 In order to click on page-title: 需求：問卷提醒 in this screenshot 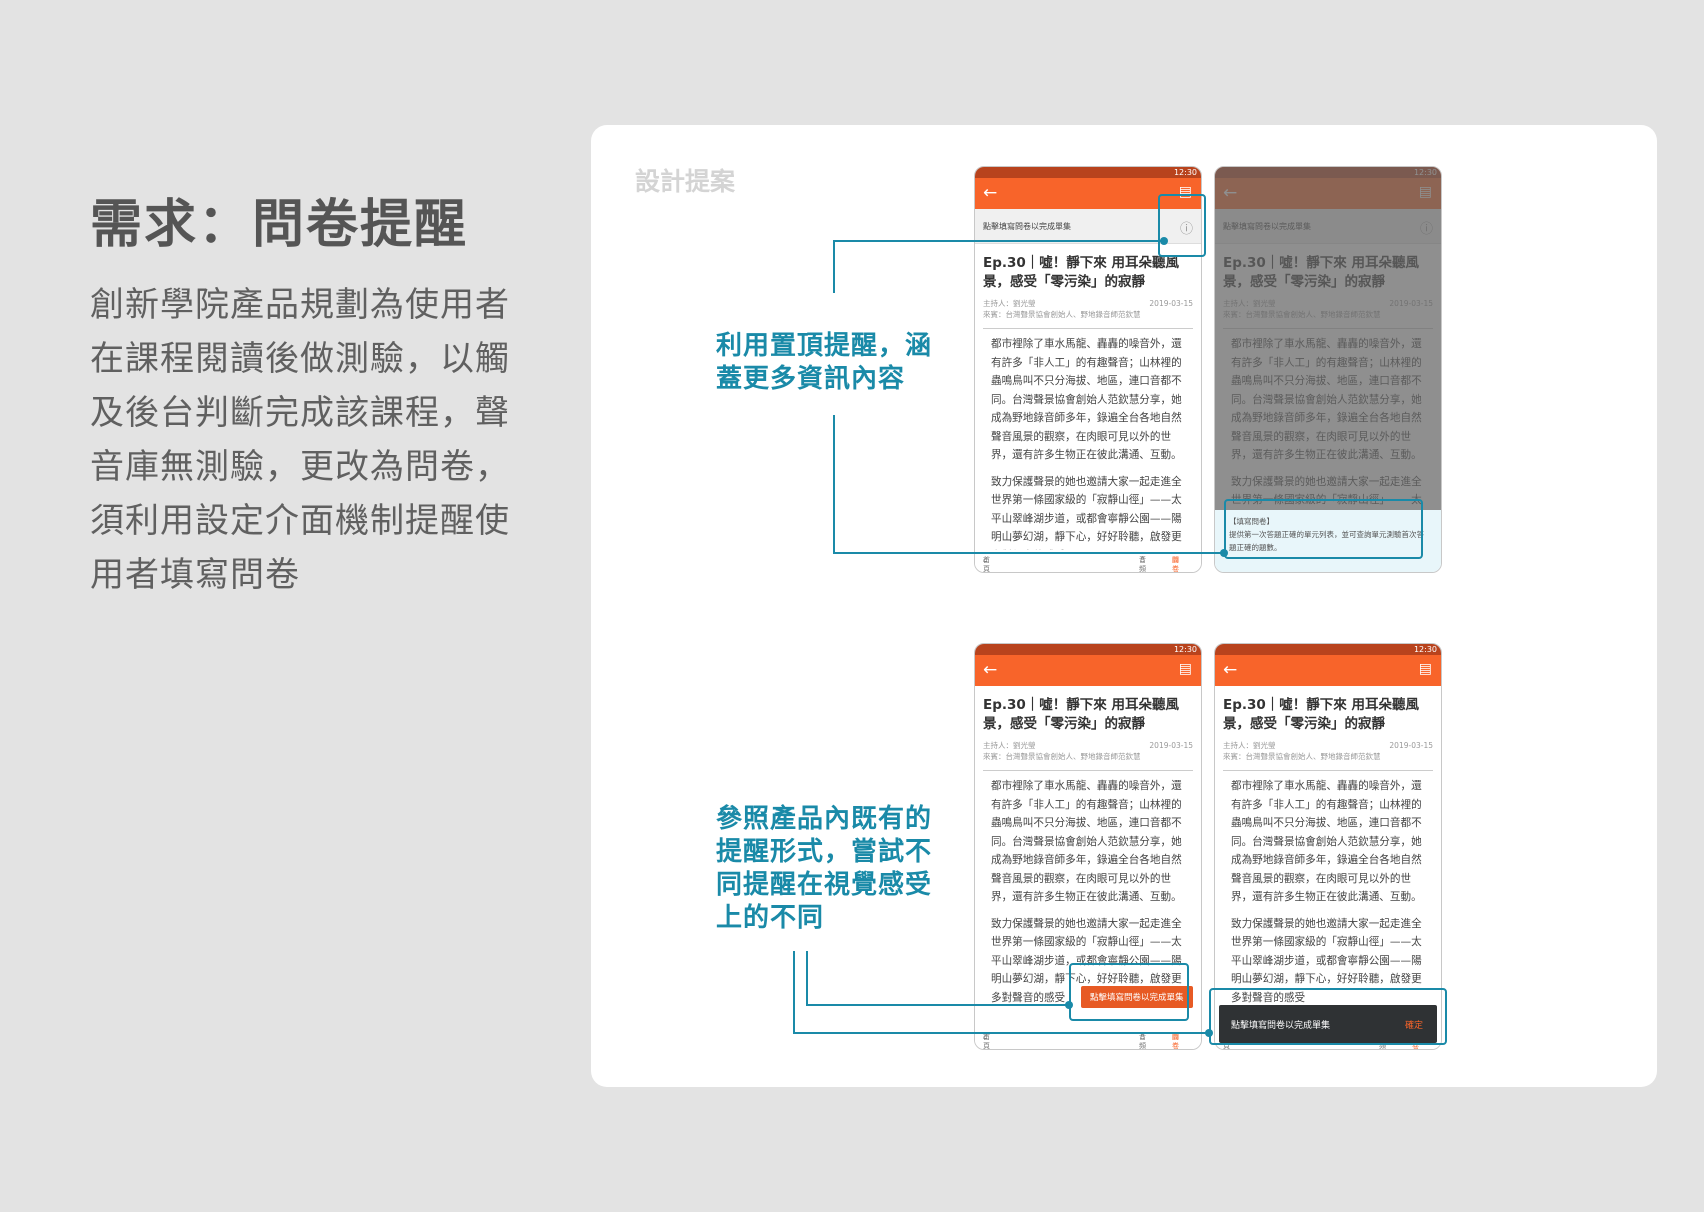, I will do `click(279, 225)`.